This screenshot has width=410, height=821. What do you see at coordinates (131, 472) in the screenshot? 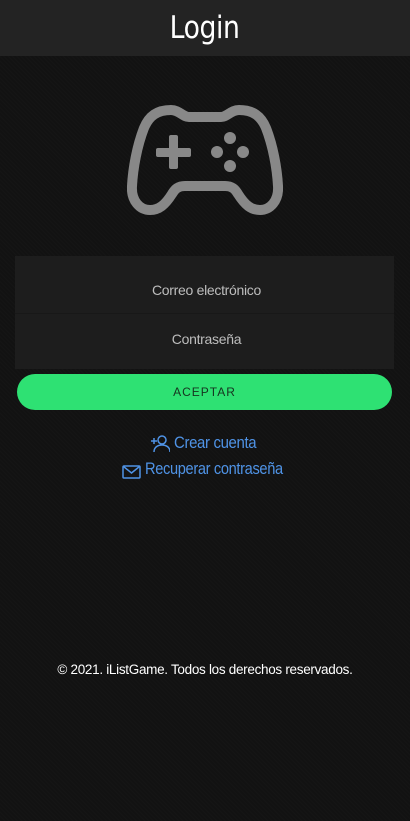
I see `envelope-icon` at bounding box center [131, 472].